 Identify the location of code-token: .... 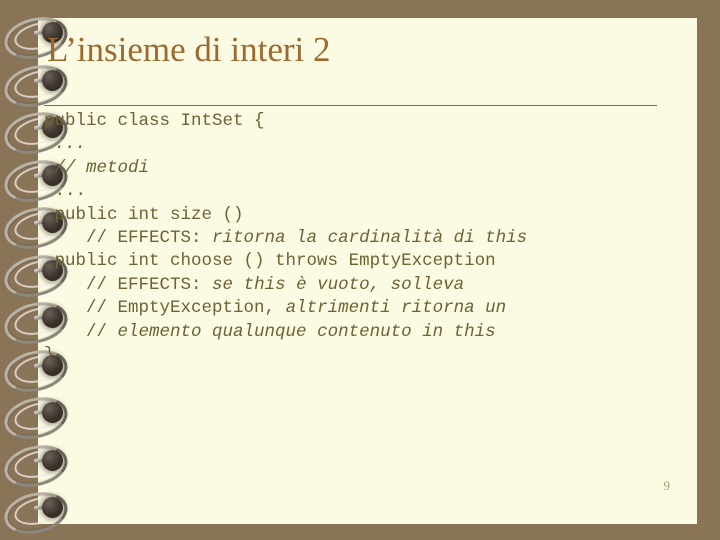
(70, 191).